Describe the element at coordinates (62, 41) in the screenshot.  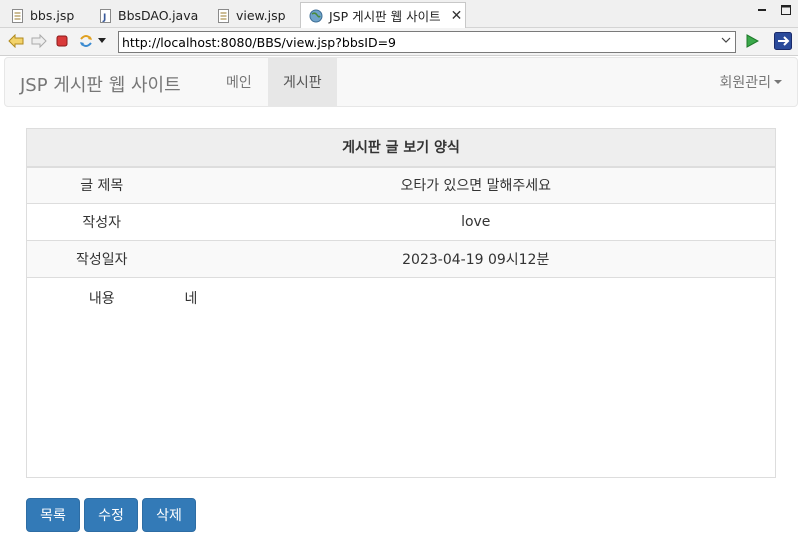
I see `stop-icon` at that location.